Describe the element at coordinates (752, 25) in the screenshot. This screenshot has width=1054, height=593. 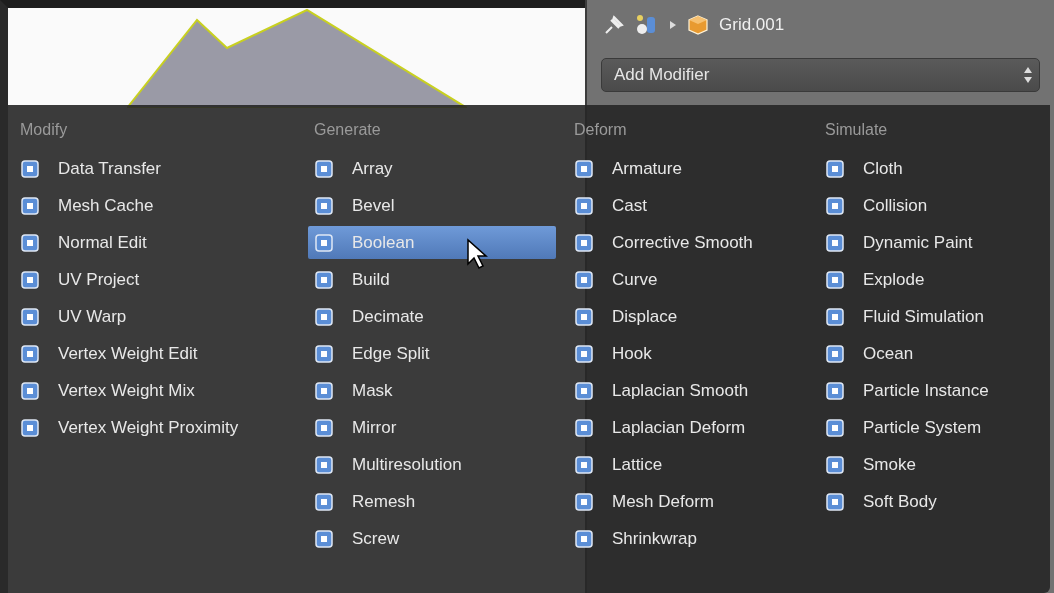
I see `object-name: Grid.001` at that location.